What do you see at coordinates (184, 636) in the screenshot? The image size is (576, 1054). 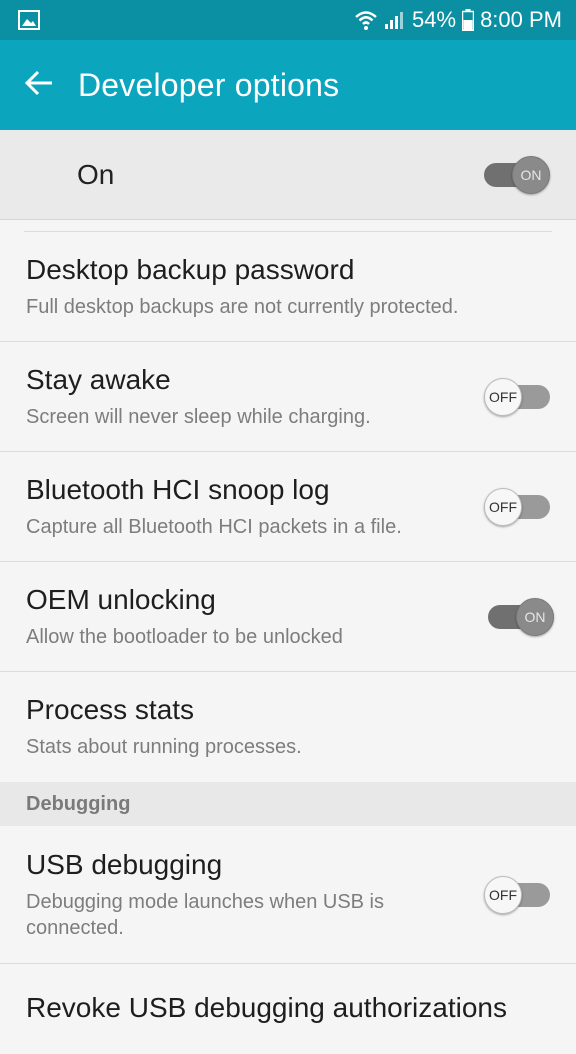 I see `setting-subtitle: Allow the bootloader to be unlocked` at bounding box center [184, 636].